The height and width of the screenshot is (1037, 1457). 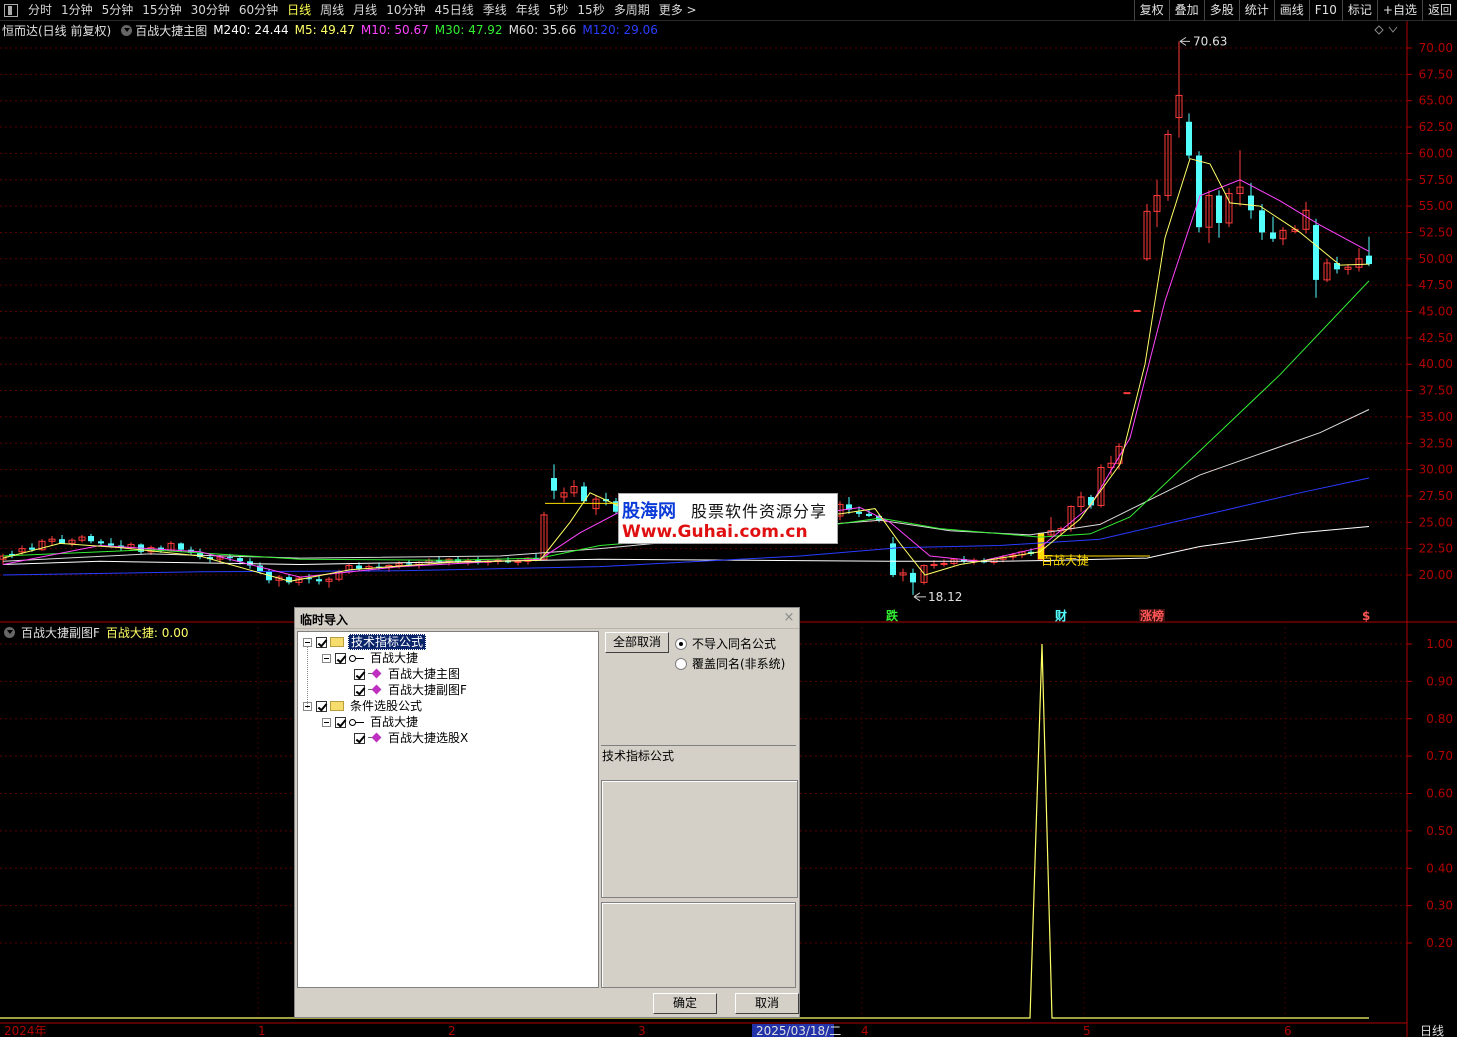 What do you see at coordinates (394, 722) in the screenshot?
I see `tree-node-label: 百战大捷` at bounding box center [394, 722].